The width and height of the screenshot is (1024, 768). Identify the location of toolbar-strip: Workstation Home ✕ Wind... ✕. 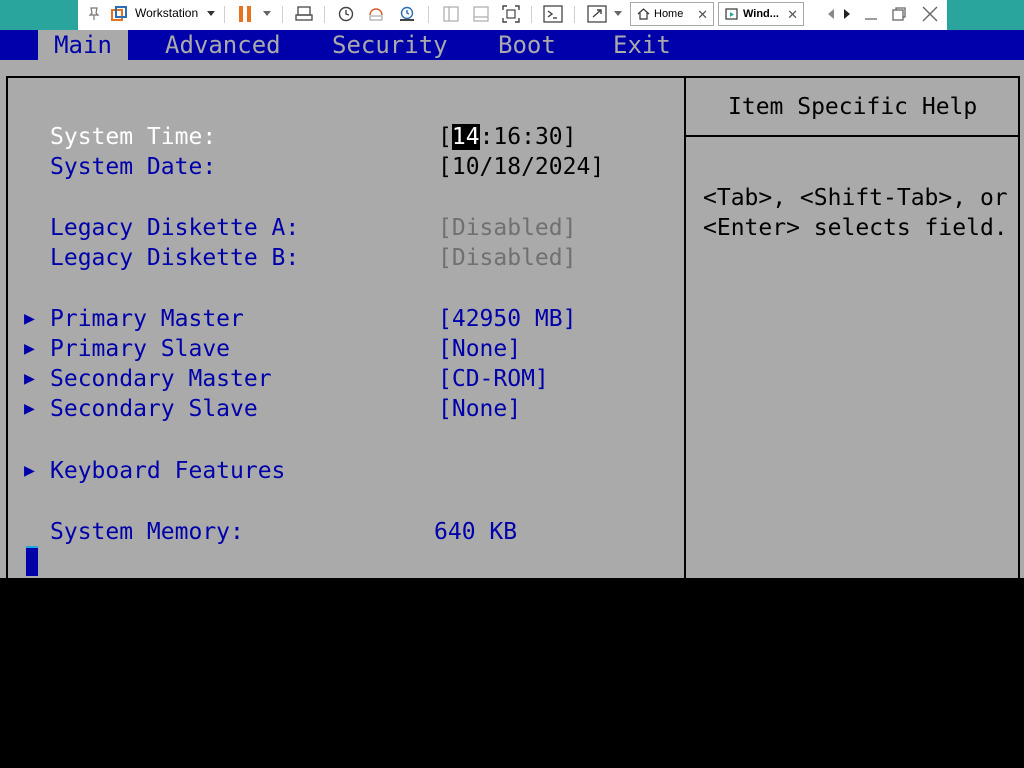
(512, 15).